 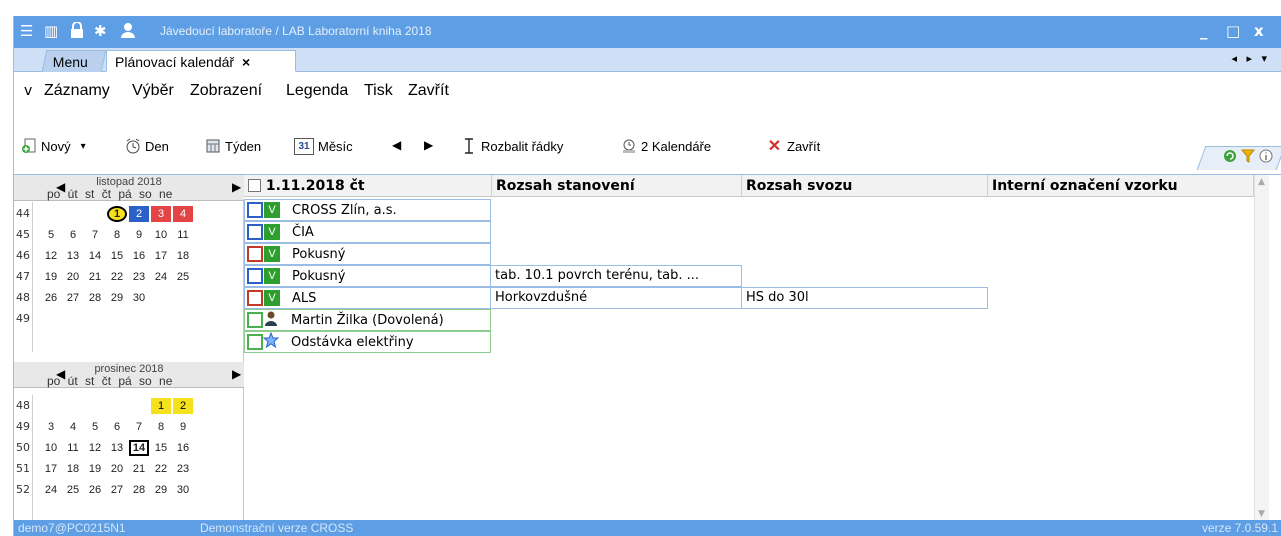 What do you see at coordinates (24, 255) in the screenshot?
I see `week-number: 46` at bounding box center [24, 255].